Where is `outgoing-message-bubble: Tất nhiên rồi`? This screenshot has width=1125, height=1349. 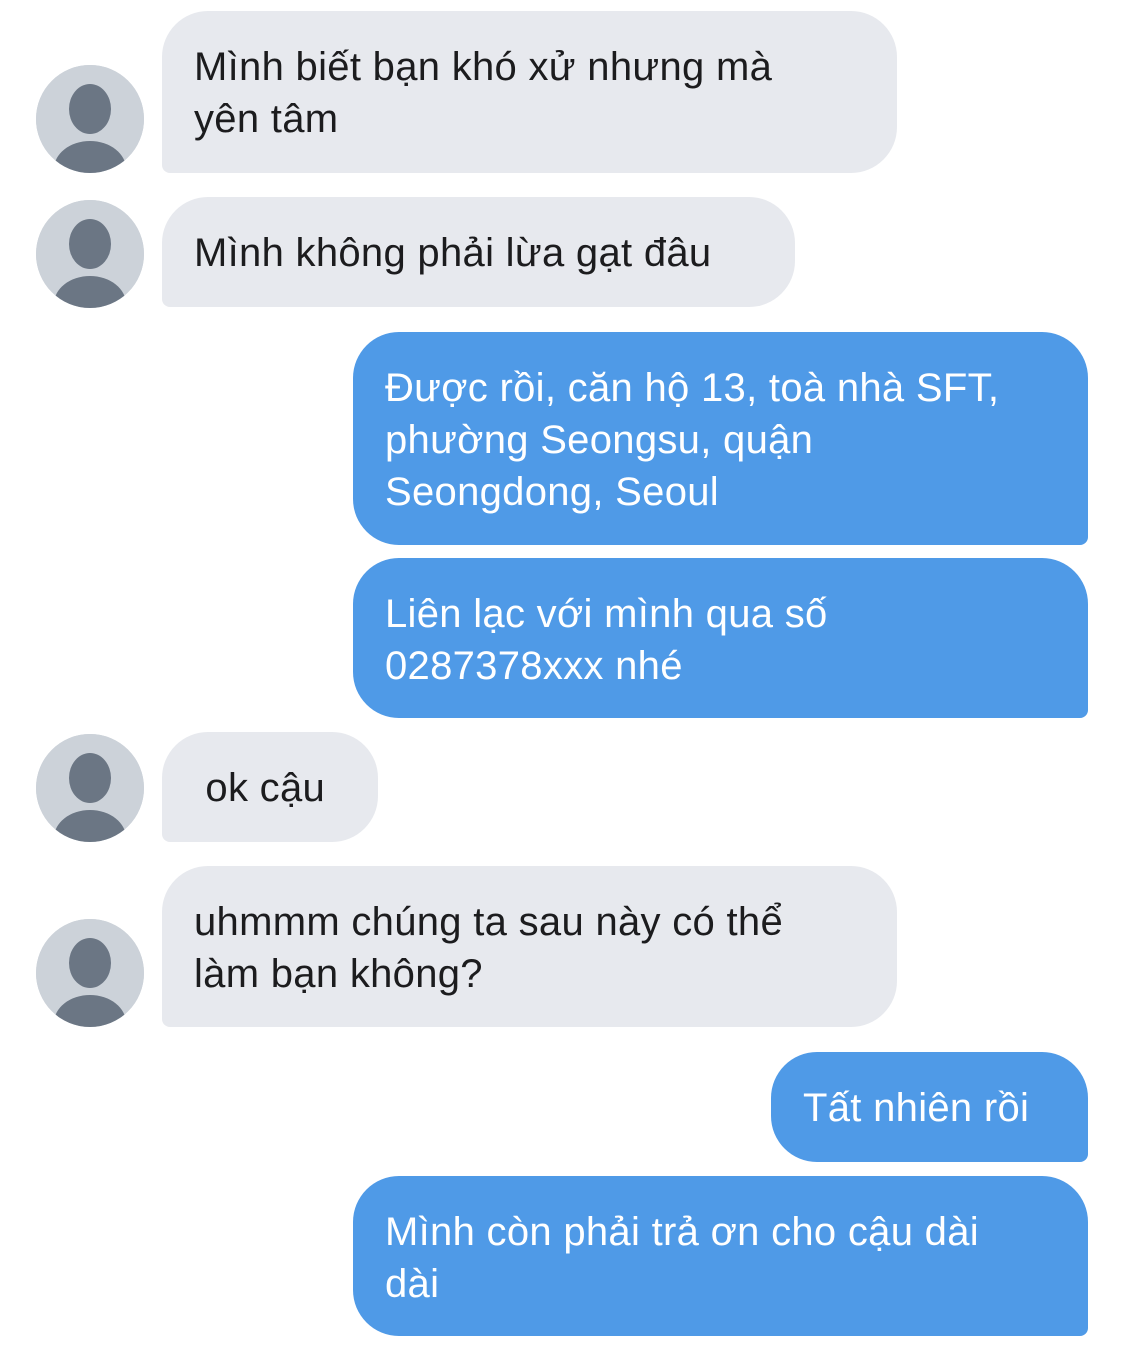 outgoing-message-bubble: Tất nhiên rồi is located at coordinates (929, 1107).